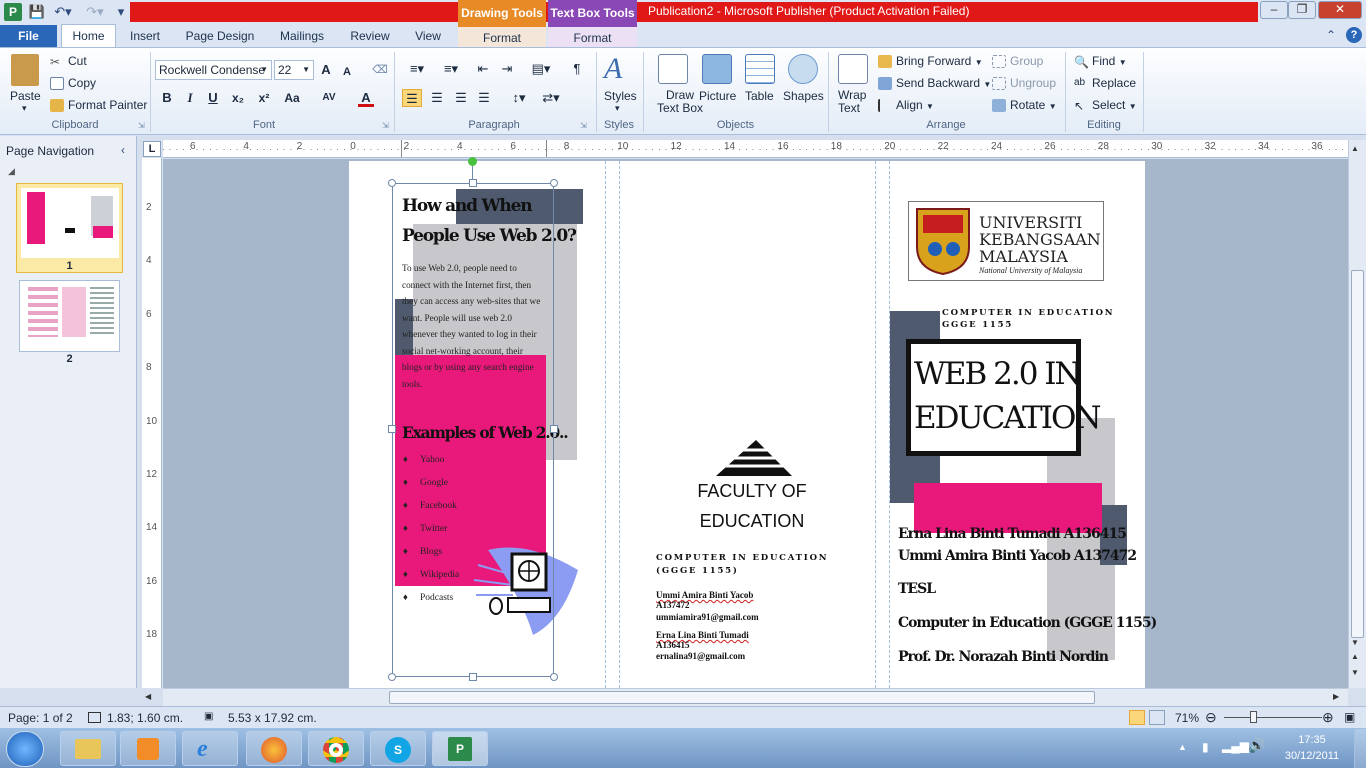 The width and height of the screenshot is (1366, 768). What do you see at coordinates (210, 748) in the screenshot?
I see `ie-taskbar-button: e` at bounding box center [210, 748].